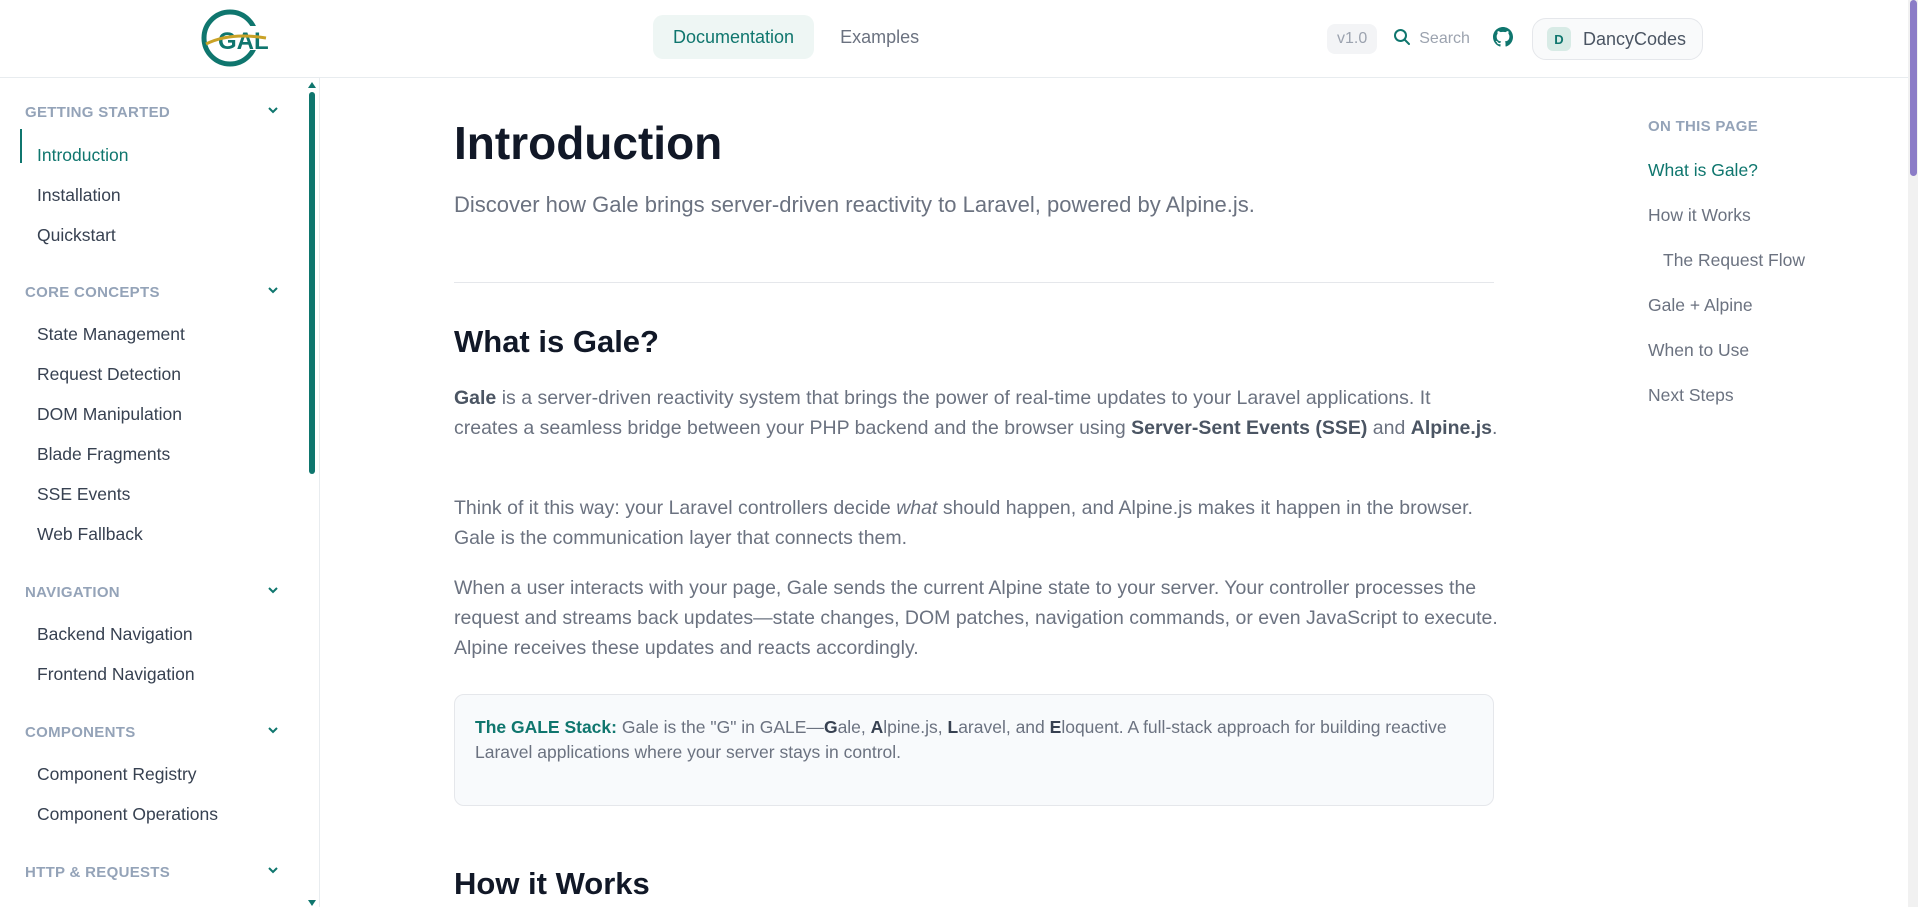 The image size is (1918, 907). What do you see at coordinates (109, 374) in the screenshot?
I see `sidebar-item-request-detection: Request Detection` at bounding box center [109, 374].